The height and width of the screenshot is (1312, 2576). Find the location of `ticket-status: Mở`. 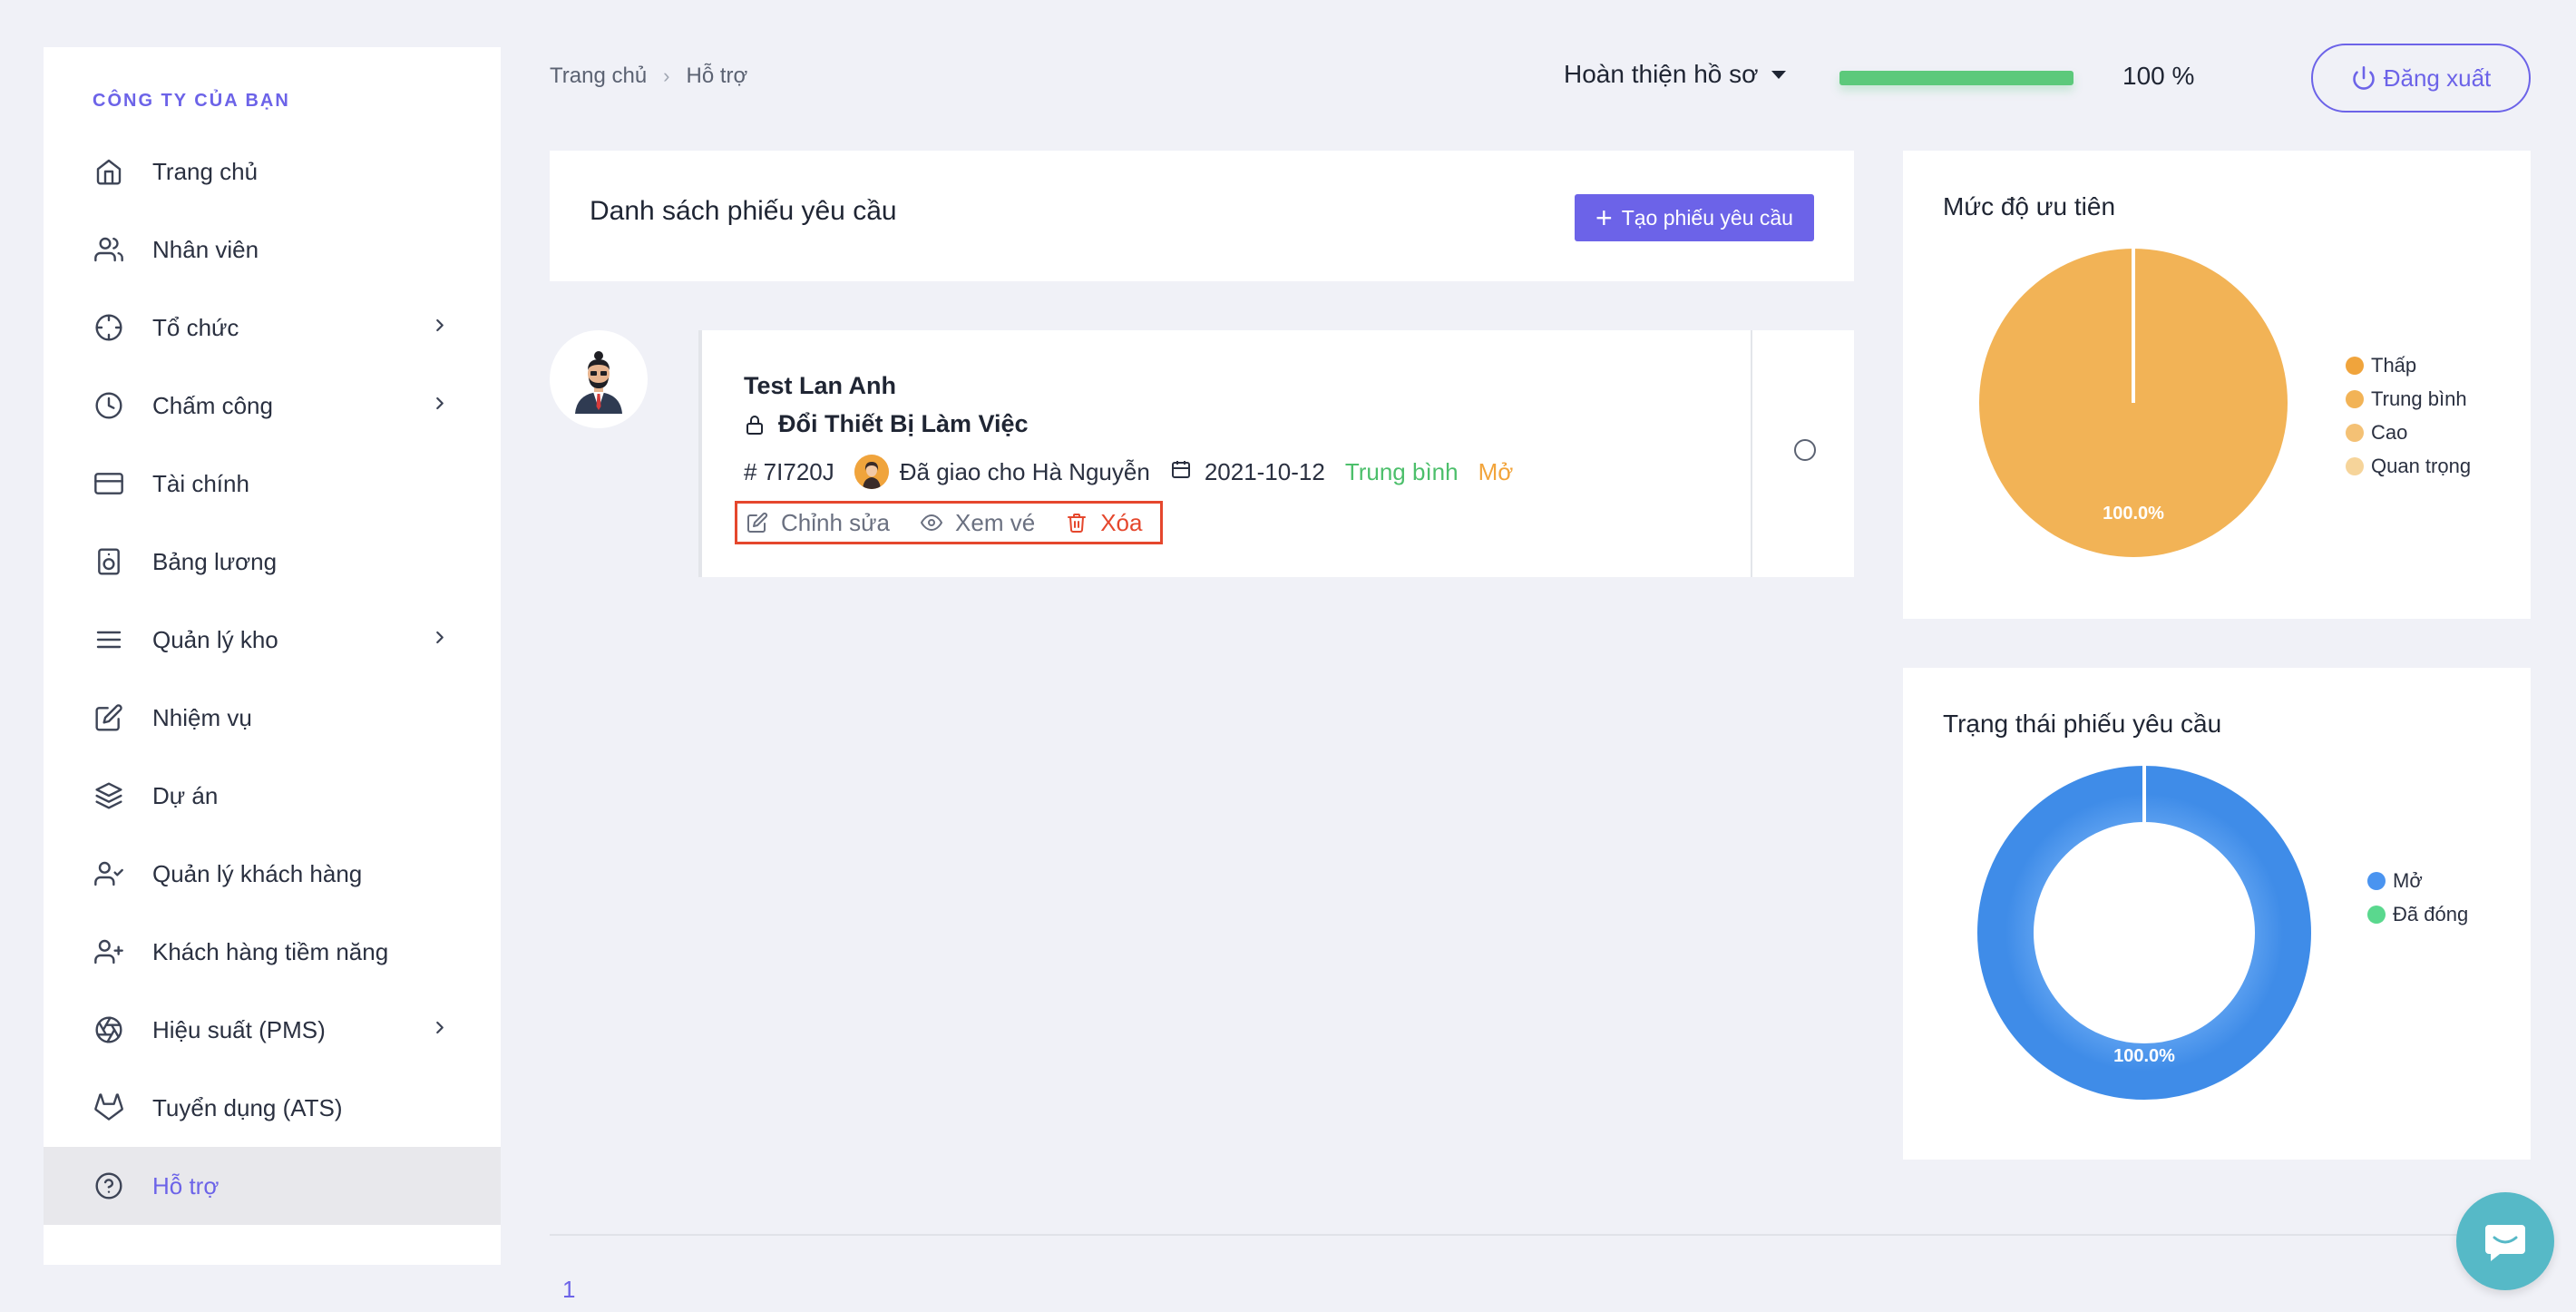

ticket-status: Mở is located at coordinates (1496, 471).